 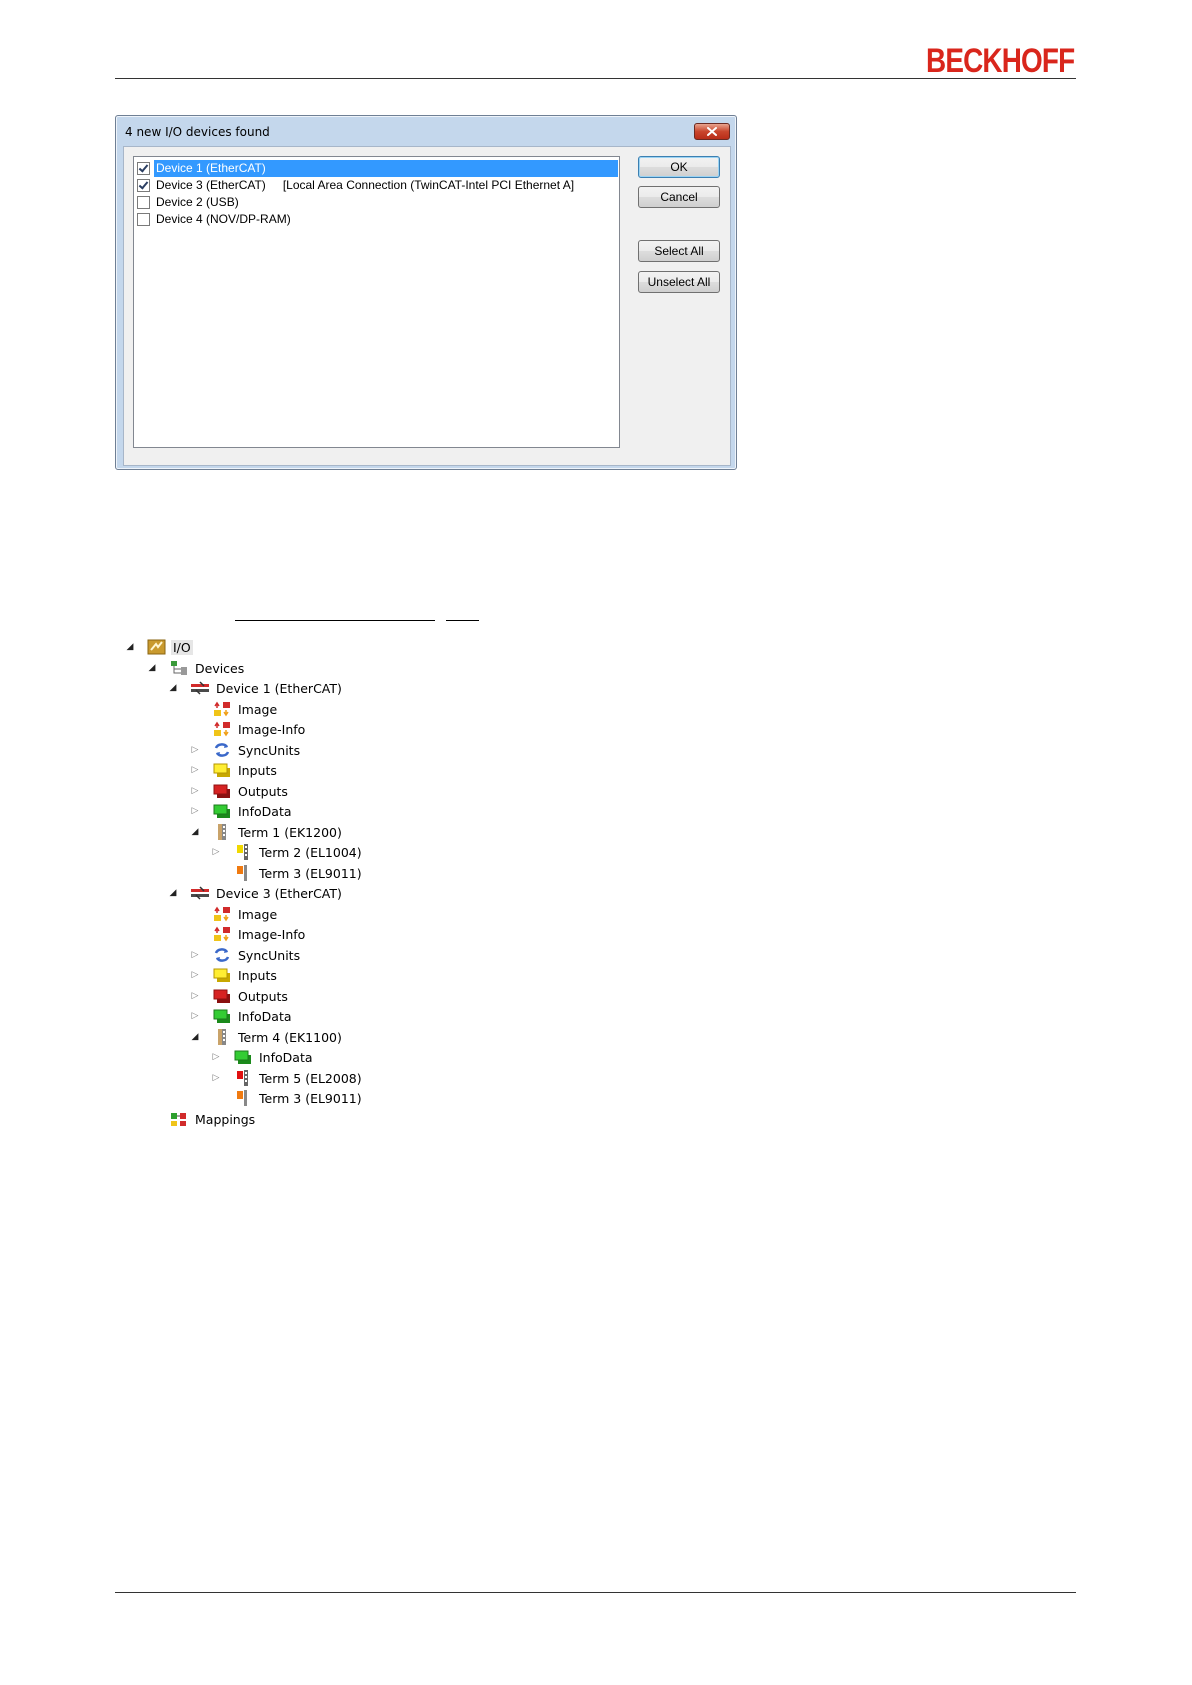 I want to click on list-item: Device 4 (NOV/DP-RAM), so click(x=215, y=219).